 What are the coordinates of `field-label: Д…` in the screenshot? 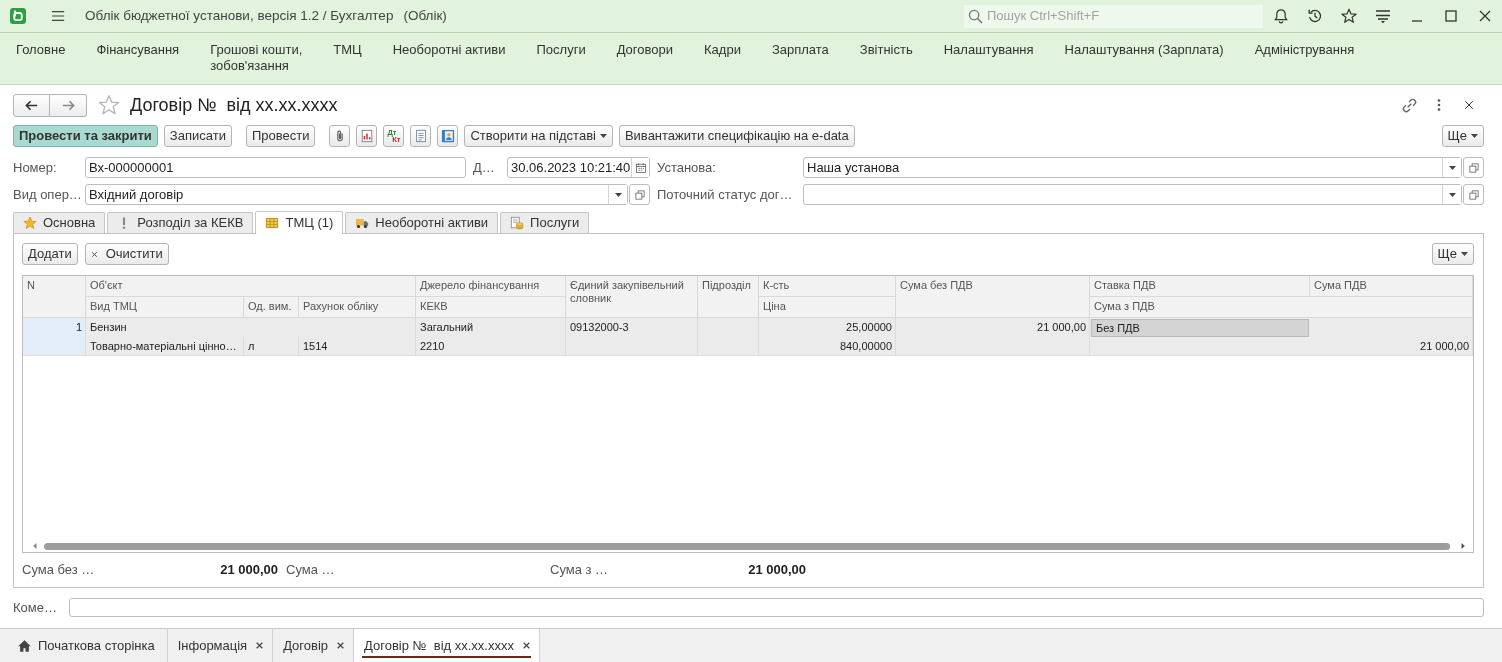 It's located at (484, 168).